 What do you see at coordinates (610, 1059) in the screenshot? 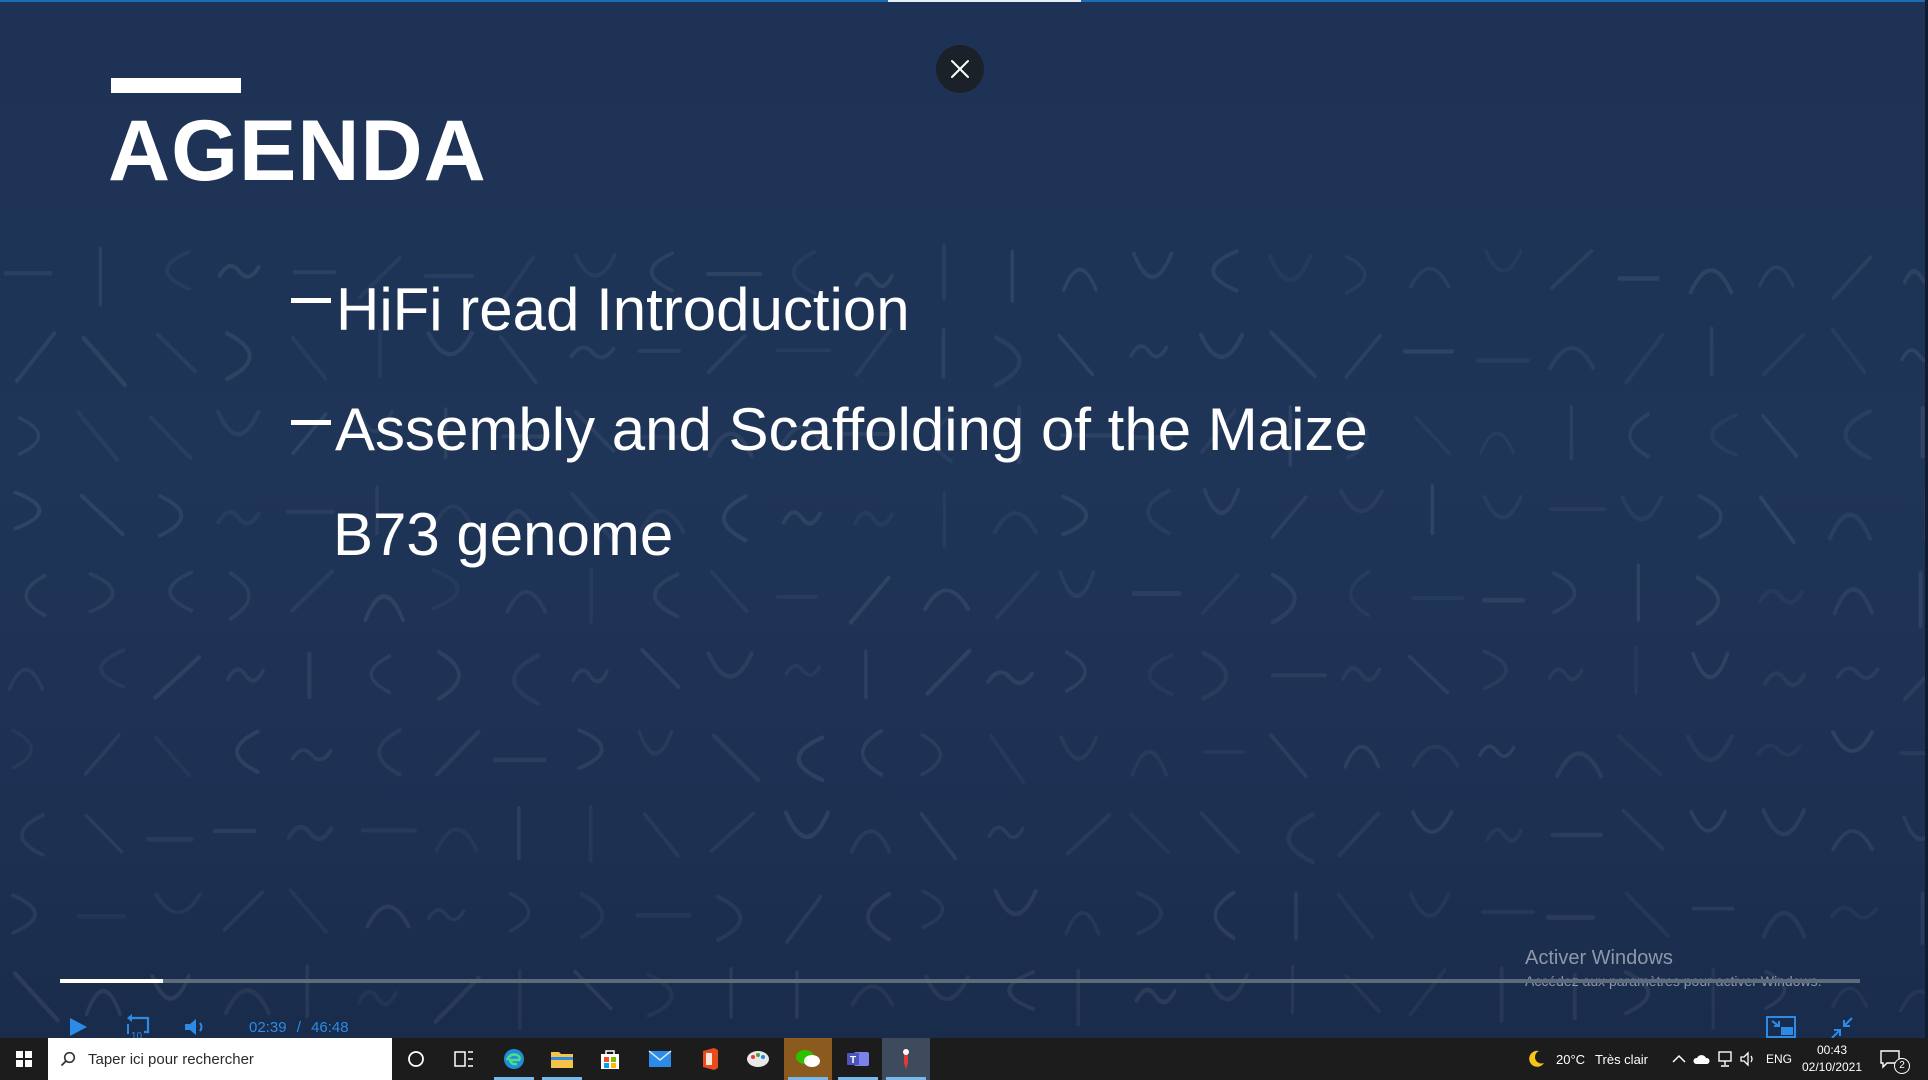
I see `taskbar-store` at bounding box center [610, 1059].